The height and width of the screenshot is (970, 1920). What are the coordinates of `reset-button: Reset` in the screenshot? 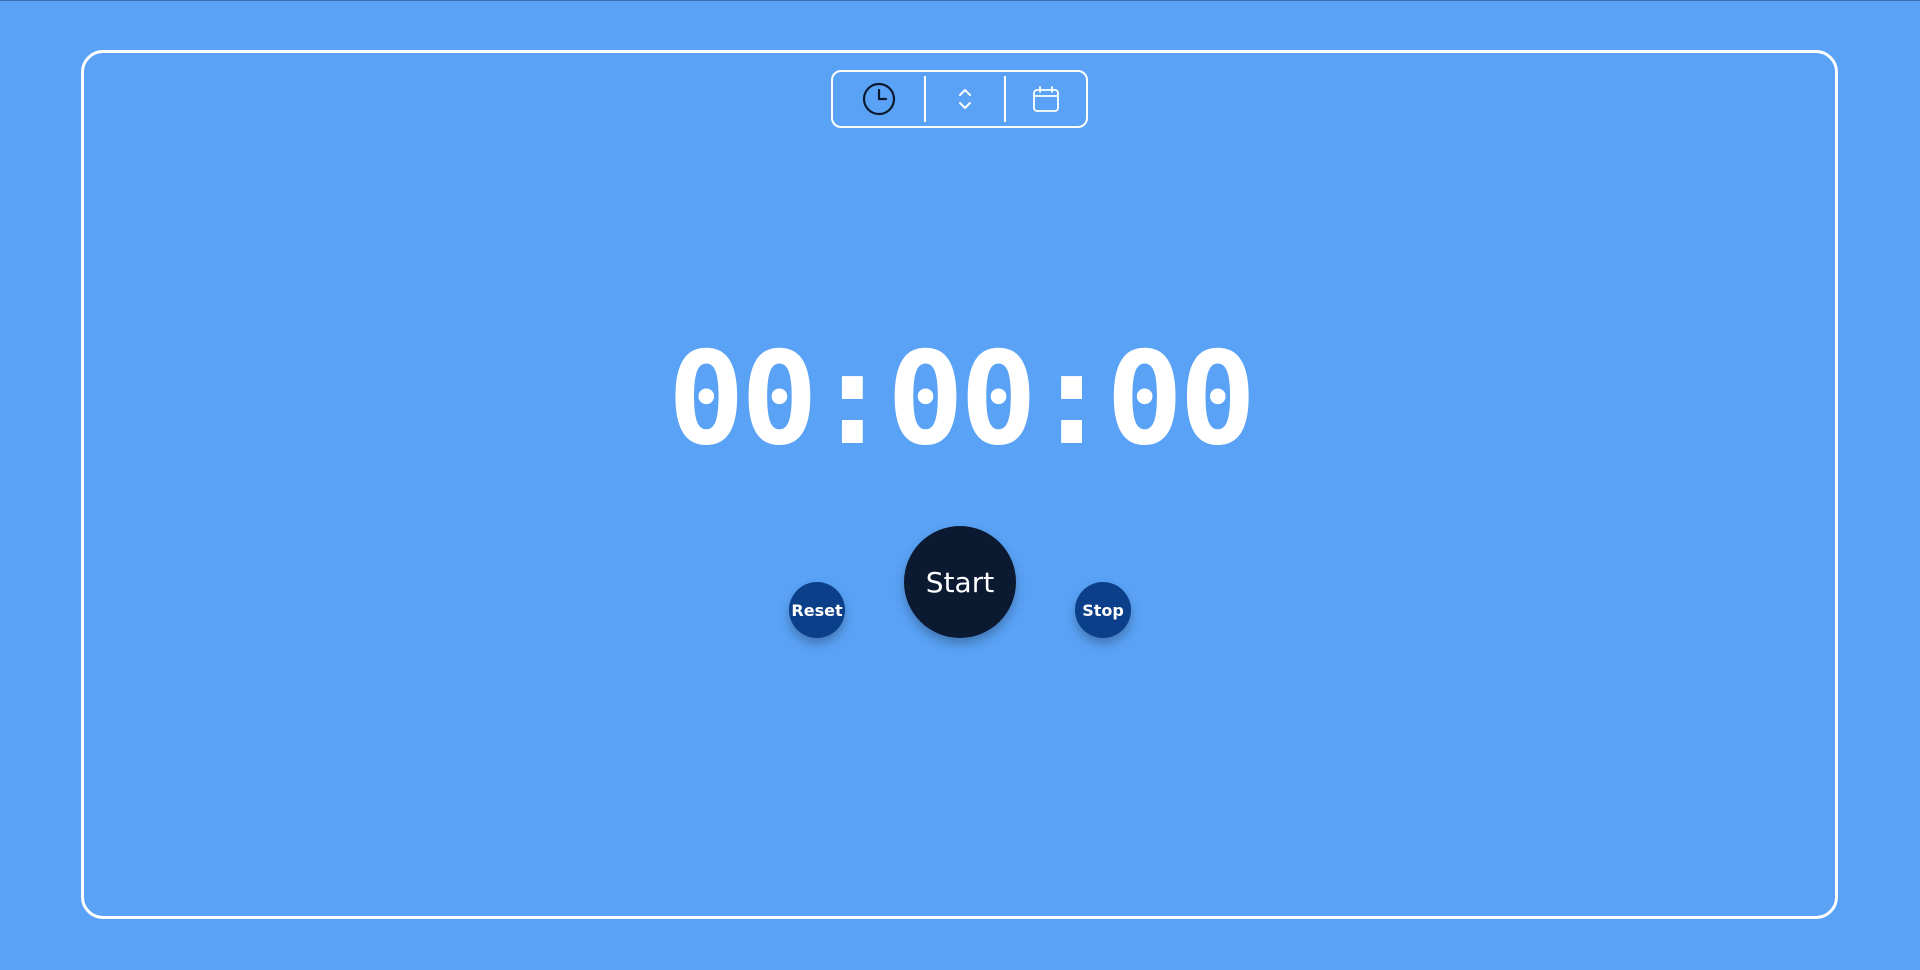 It's located at (817, 610).